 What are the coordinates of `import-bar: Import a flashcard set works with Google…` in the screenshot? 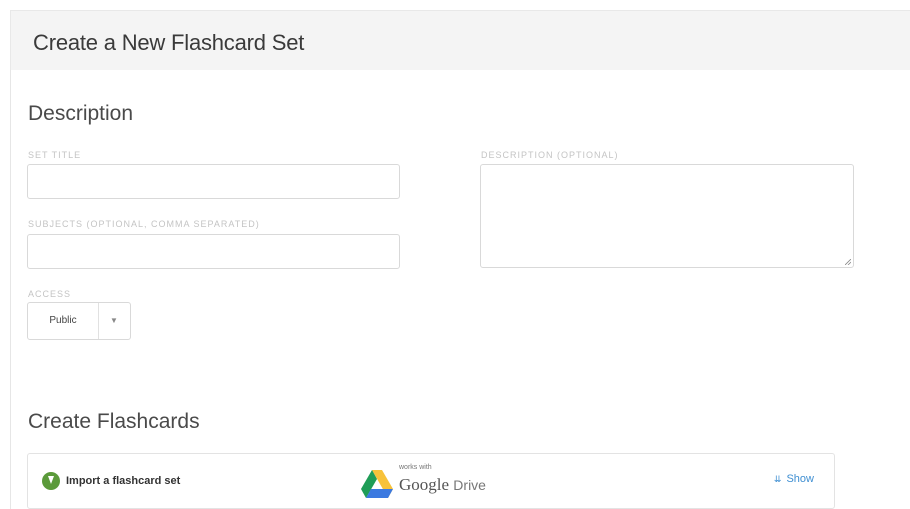 It's located at (431, 481).